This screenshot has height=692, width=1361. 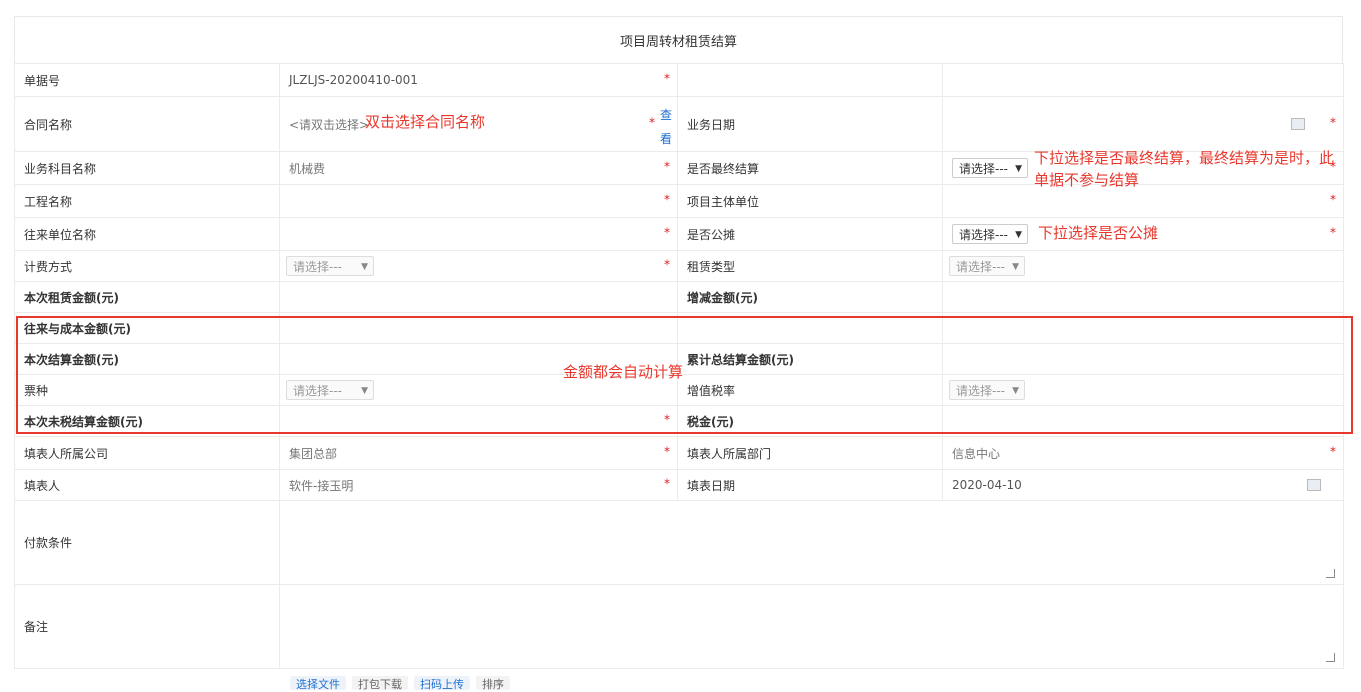 What do you see at coordinates (987, 485) in the screenshot?
I see `fill-date-value: 2020-04-10` at bounding box center [987, 485].